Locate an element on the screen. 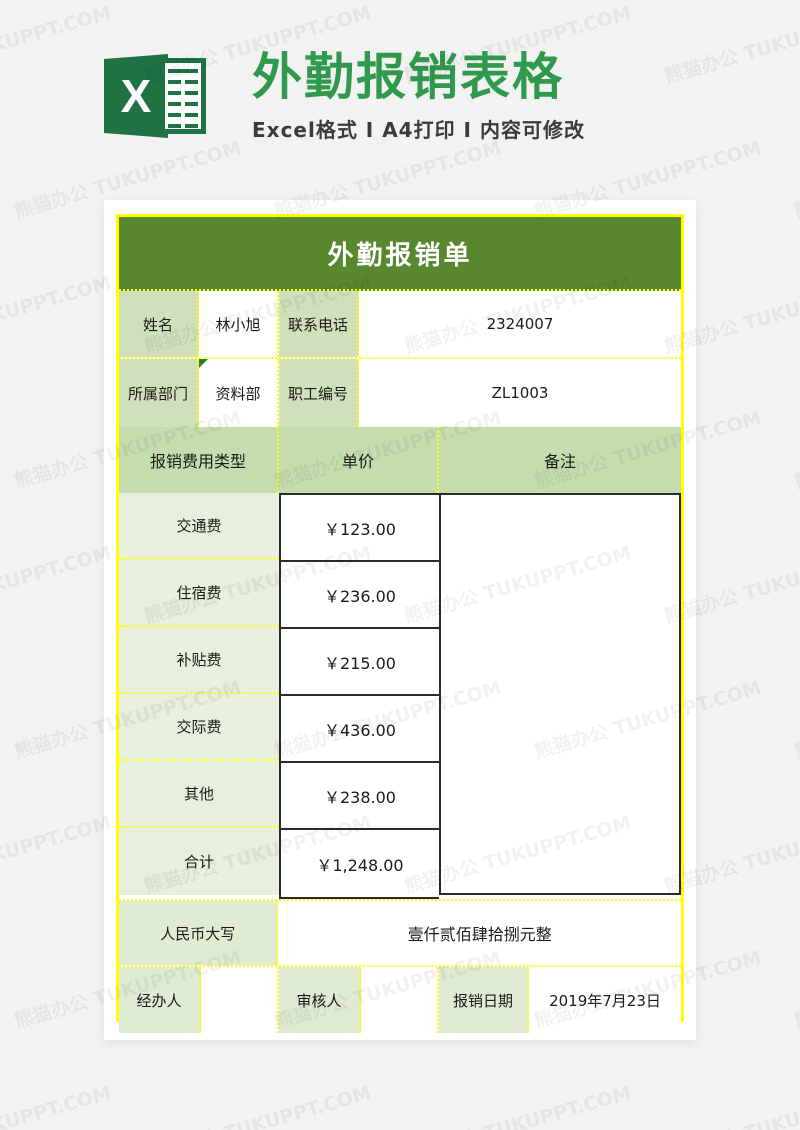 This screenshot has width=800, height=1130. info-row: 姓名 林小旭 联系电话 2324007 is located at coordinates (400, 325).